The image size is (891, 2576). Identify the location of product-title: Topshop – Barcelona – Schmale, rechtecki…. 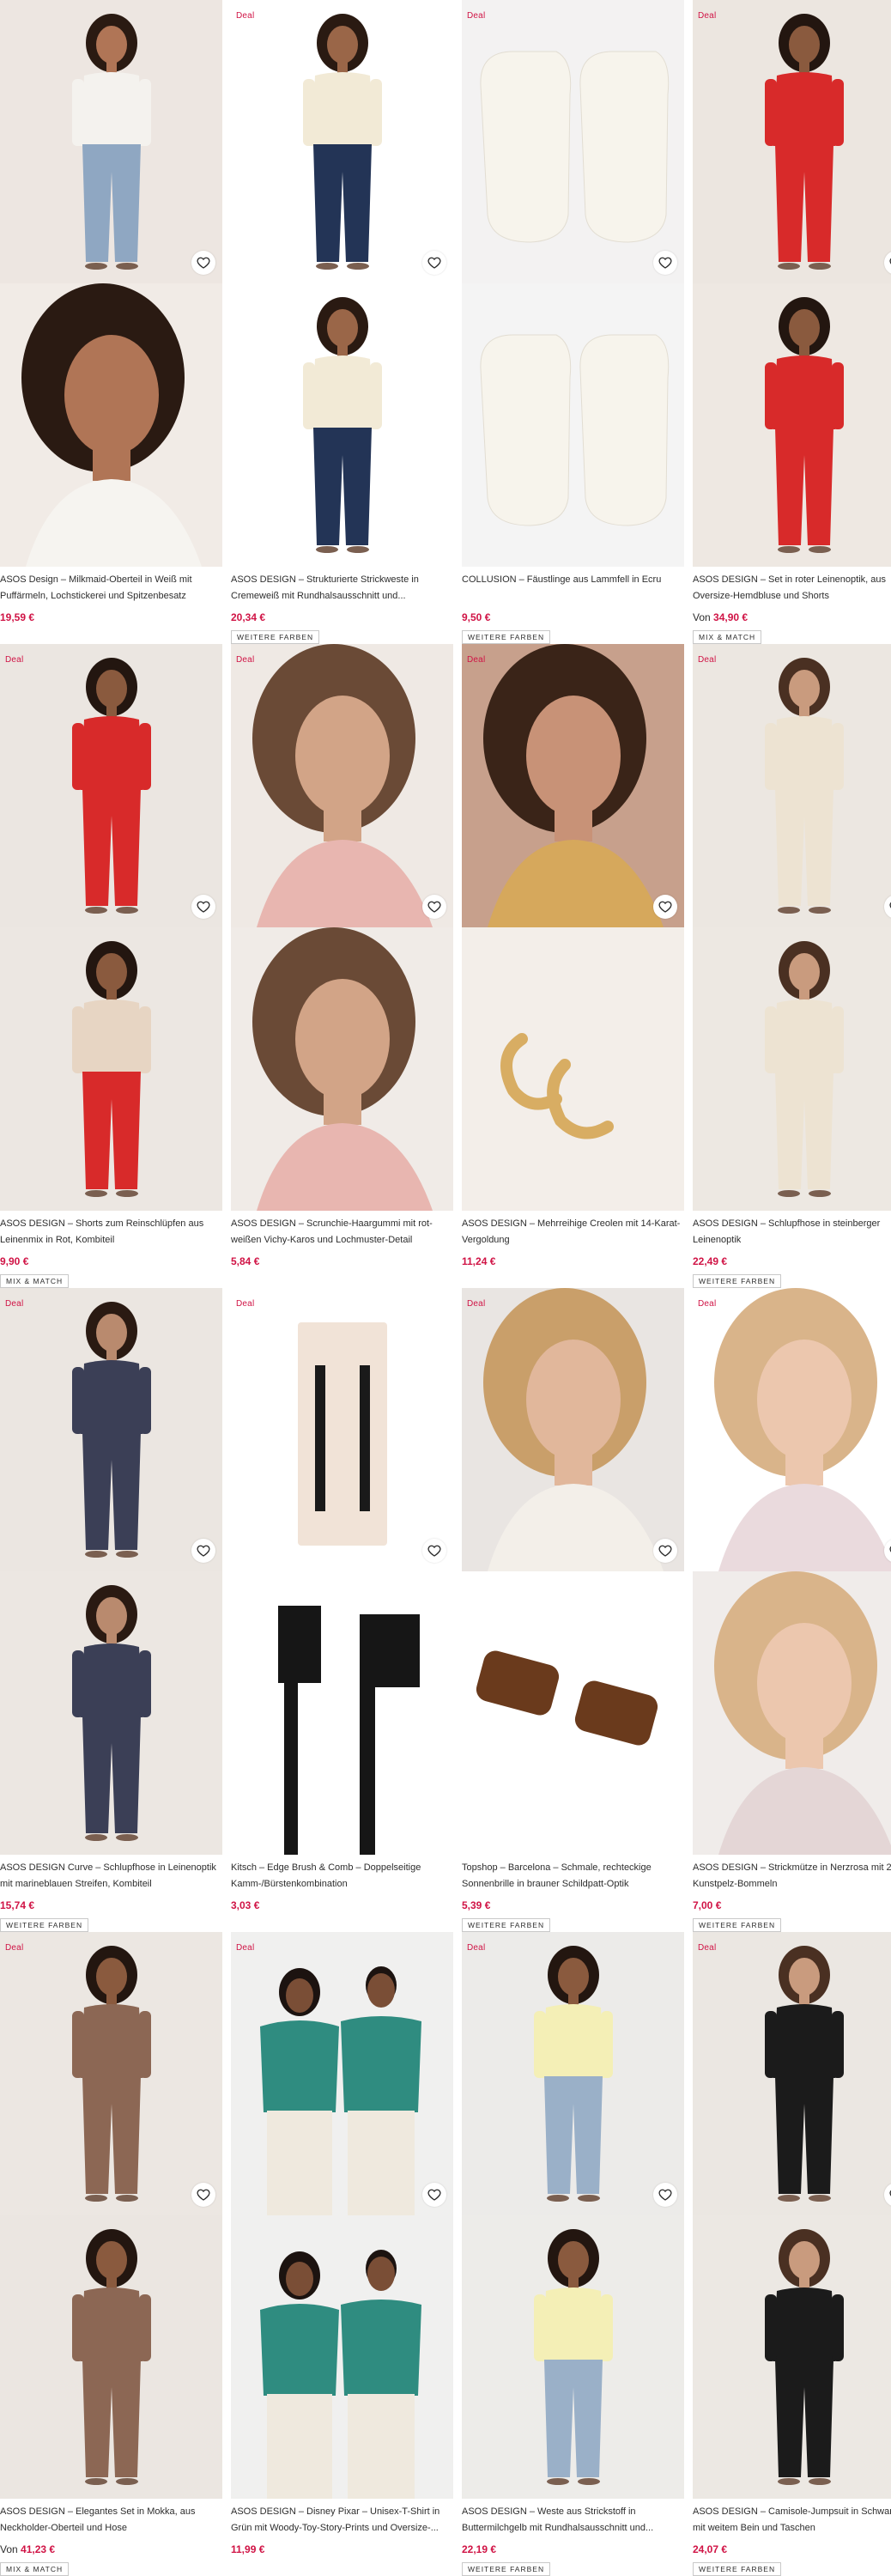
(573, 1877).